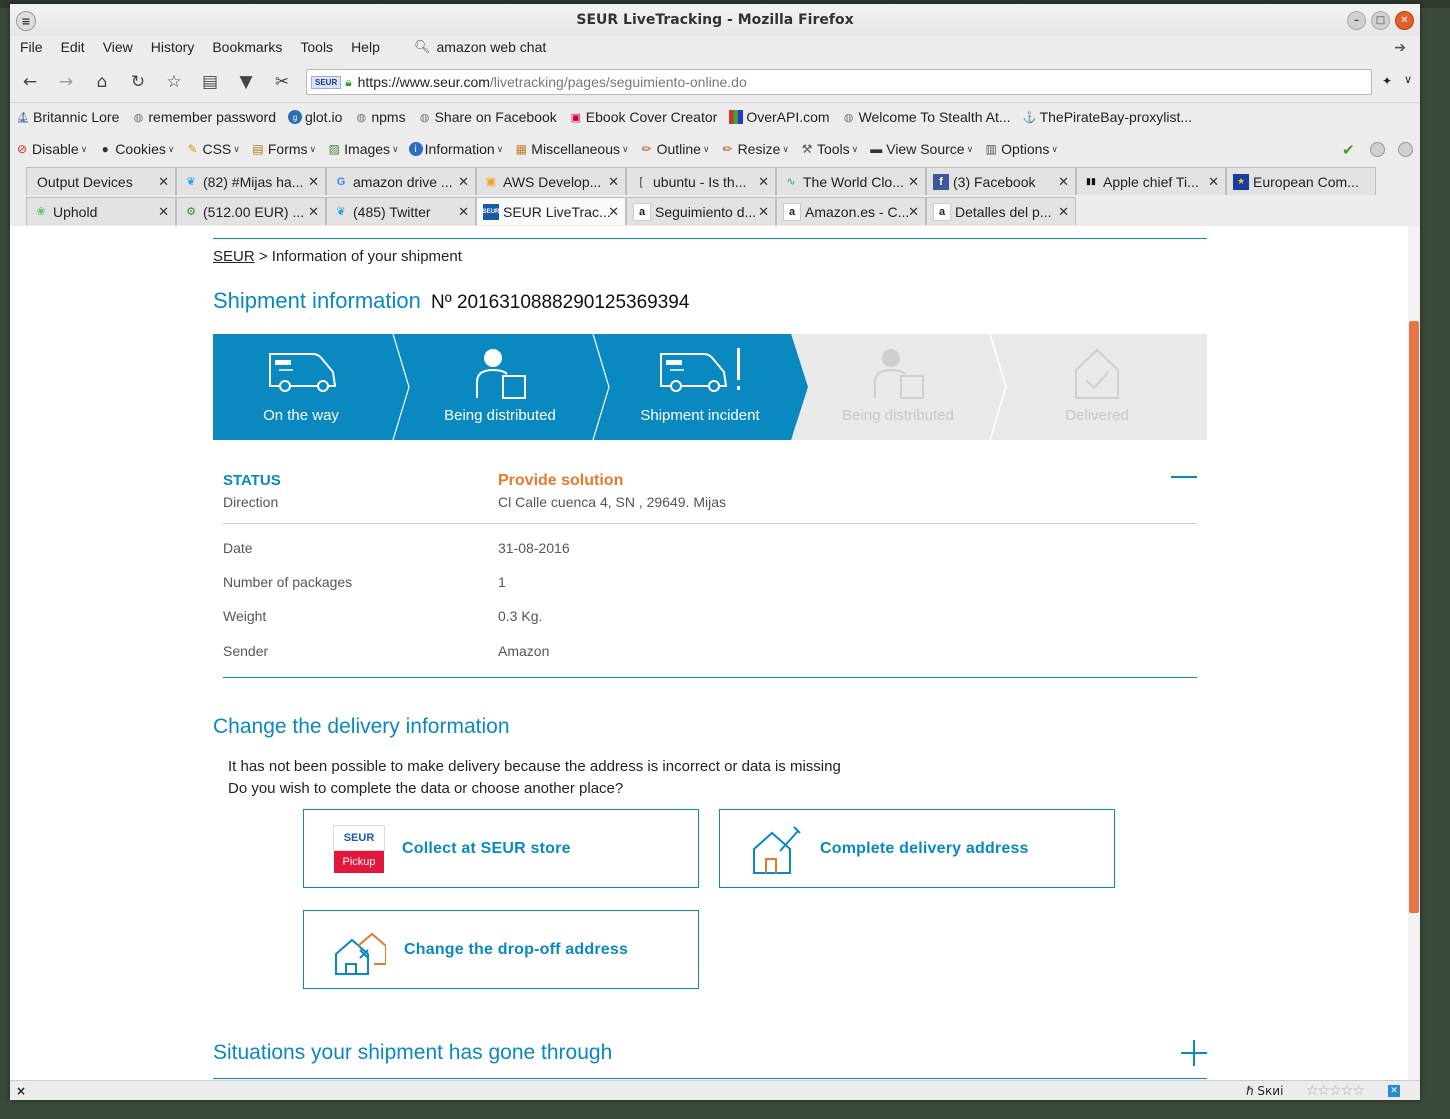  Describe the element at coordinates (1400, 47) in the screenshot. I see `search-go-icon: ➔` at that location.